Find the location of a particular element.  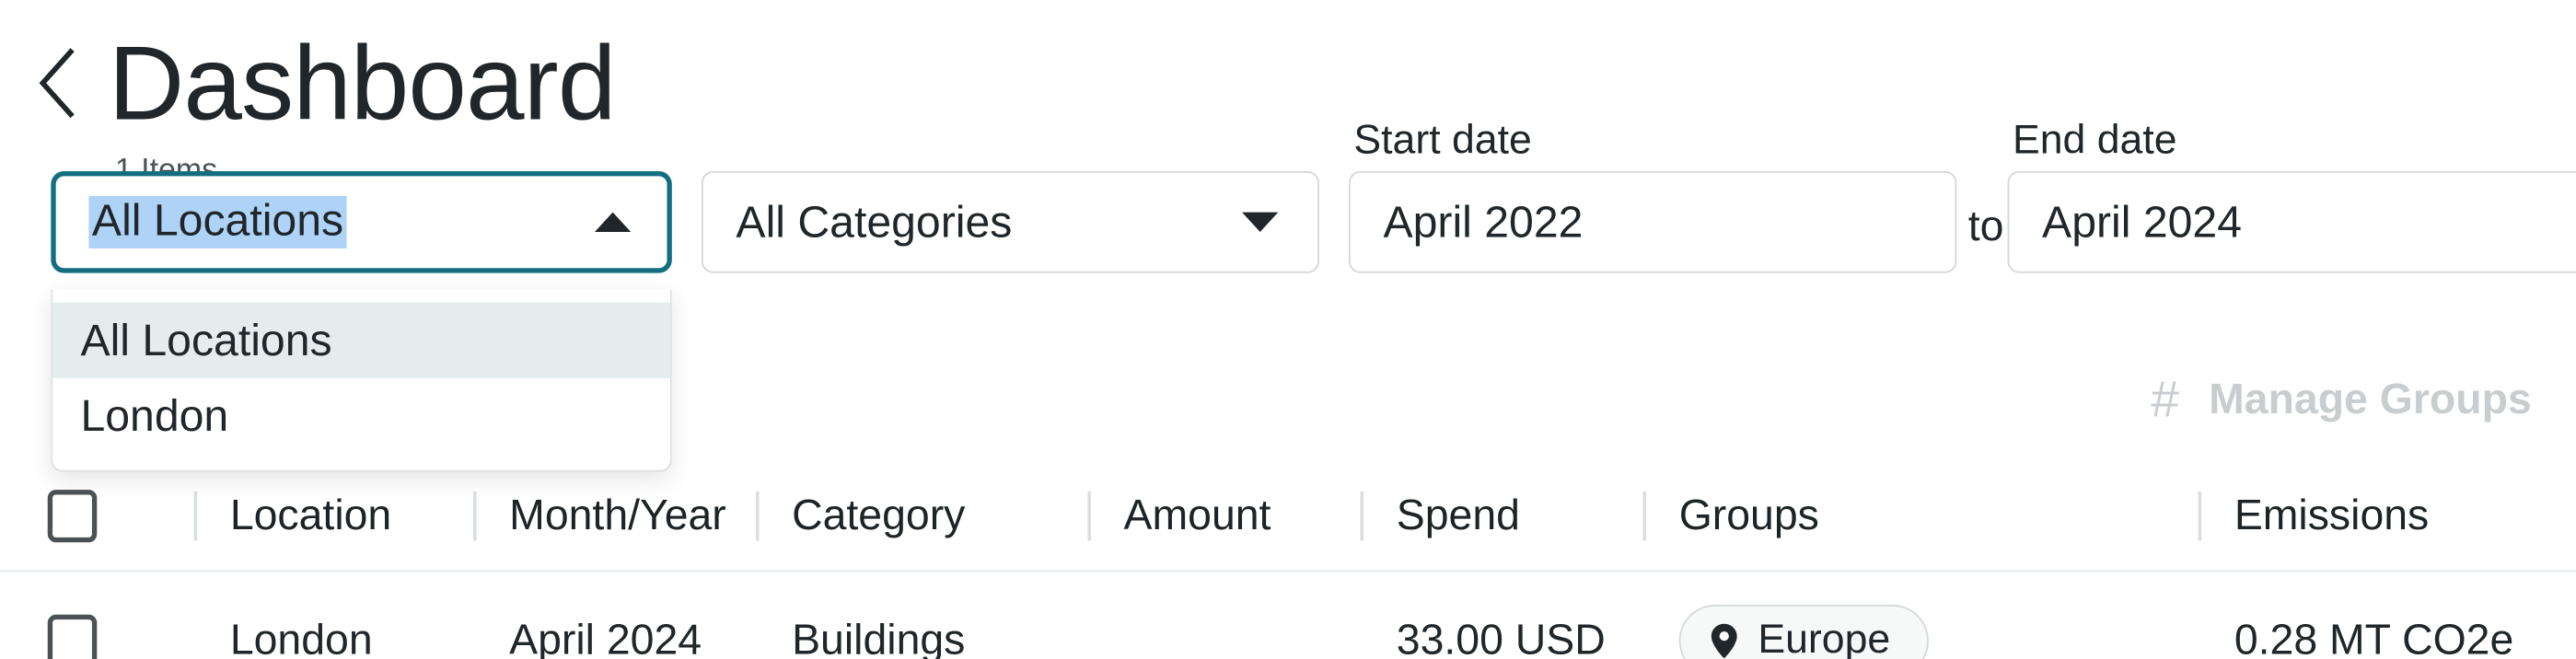

select-all-checkbox is located at coordinates (72, 515).